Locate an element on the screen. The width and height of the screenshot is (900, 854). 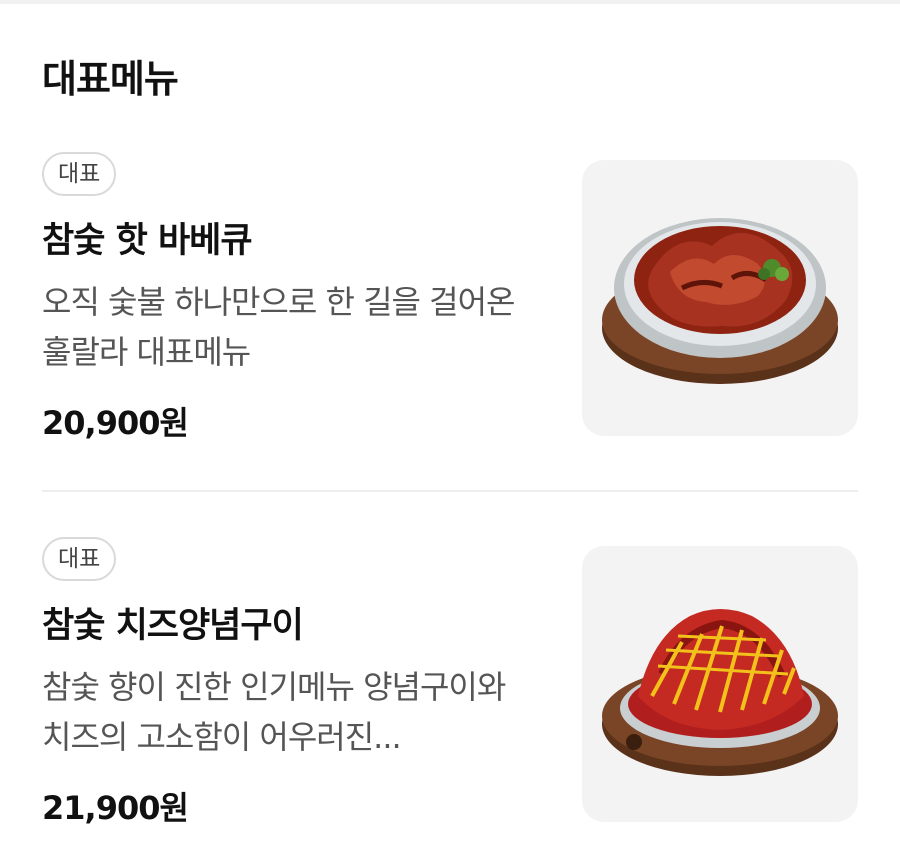
menu-item-description: 오직 숯불 하나만으로 한 길을 걸어온 훌랄라 대표메뉴 is located at coordinates (292, 327).